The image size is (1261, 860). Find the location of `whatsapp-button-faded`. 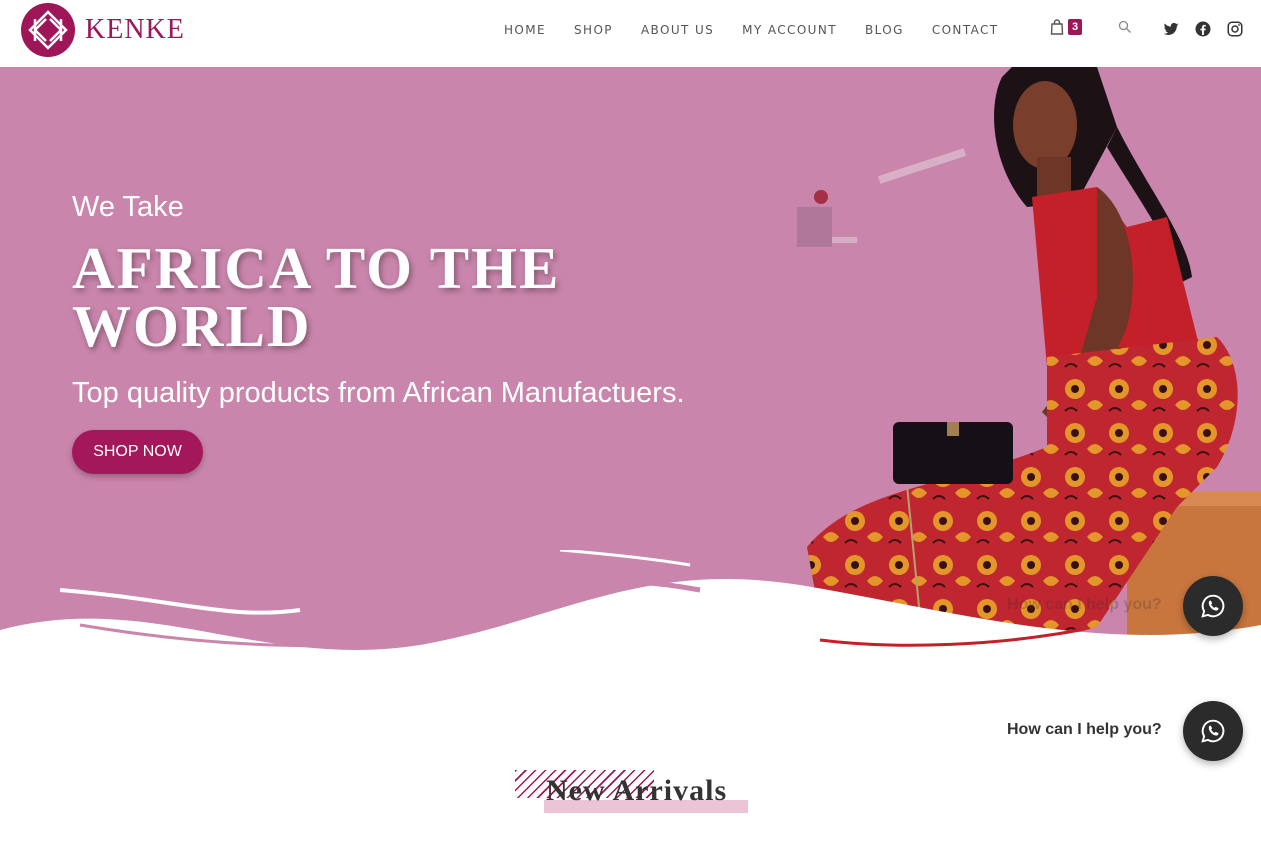

whatsapp-button-faded is located at coordinates (1213, 606).